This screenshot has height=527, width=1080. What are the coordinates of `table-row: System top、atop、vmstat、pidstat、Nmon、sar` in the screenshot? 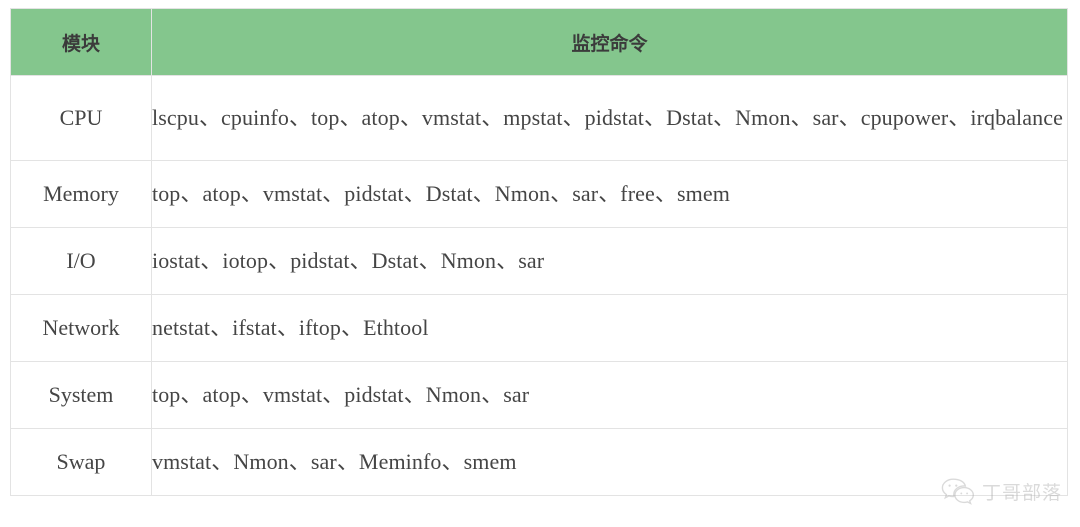 It's located at (539, 395).